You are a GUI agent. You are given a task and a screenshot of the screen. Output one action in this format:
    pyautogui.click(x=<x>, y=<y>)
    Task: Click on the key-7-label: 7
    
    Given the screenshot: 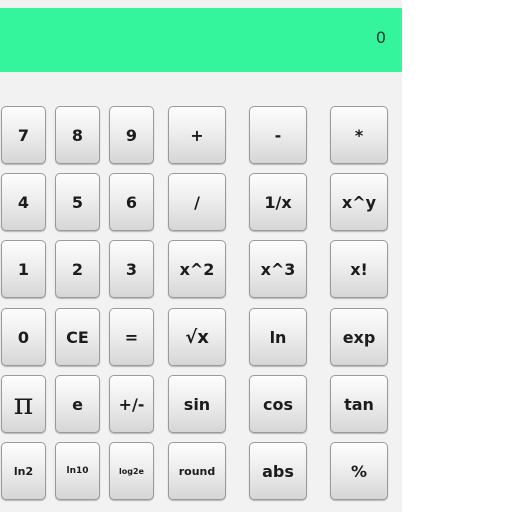 What is the action you would take?
    pyautogui.click(x=23, y=135)
    